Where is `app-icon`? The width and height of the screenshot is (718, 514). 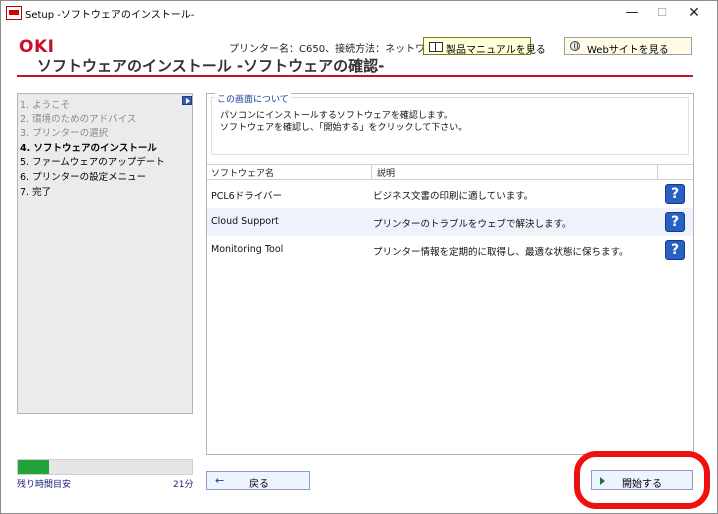
app-icon is located at coordinates (14, 13).